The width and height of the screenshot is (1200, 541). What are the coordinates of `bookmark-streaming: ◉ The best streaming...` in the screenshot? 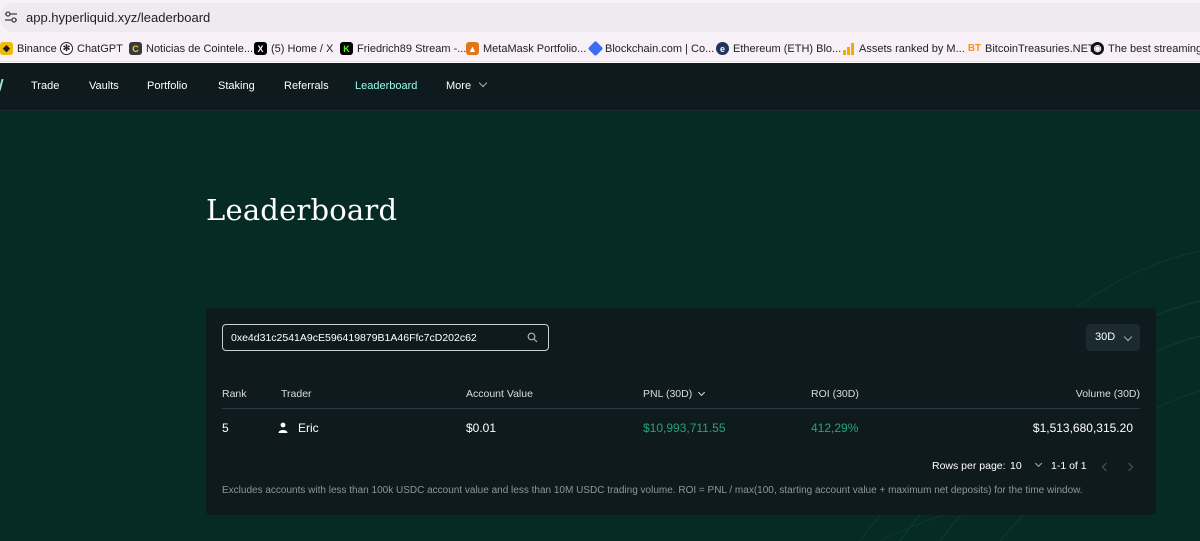 It's located at (1145, 48).